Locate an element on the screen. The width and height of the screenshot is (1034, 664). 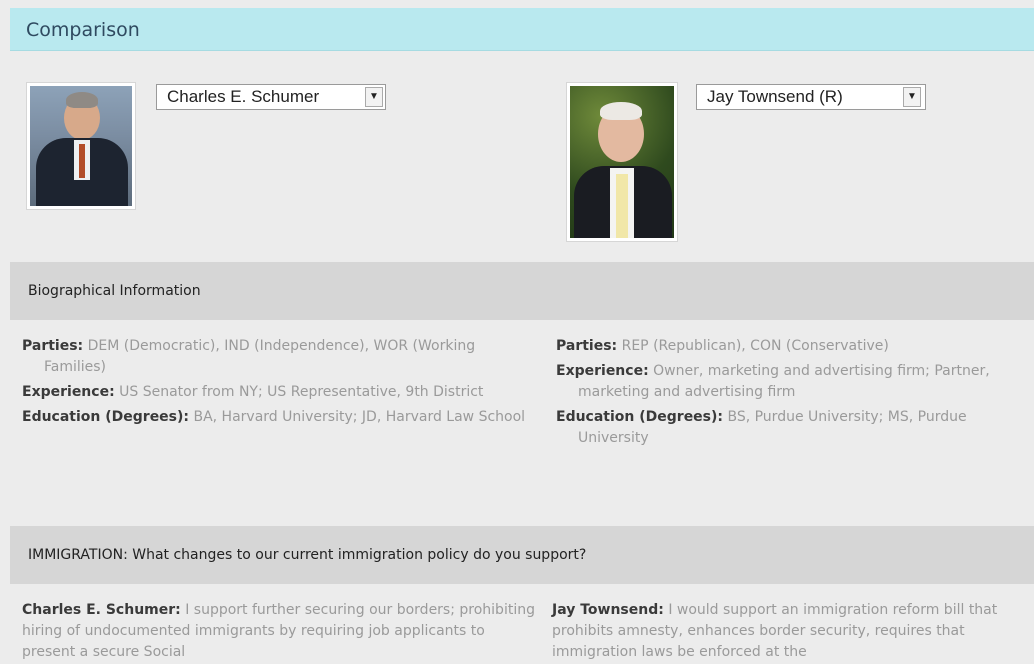
section-heading: Biographical Information is located at coordinates (114, 291).